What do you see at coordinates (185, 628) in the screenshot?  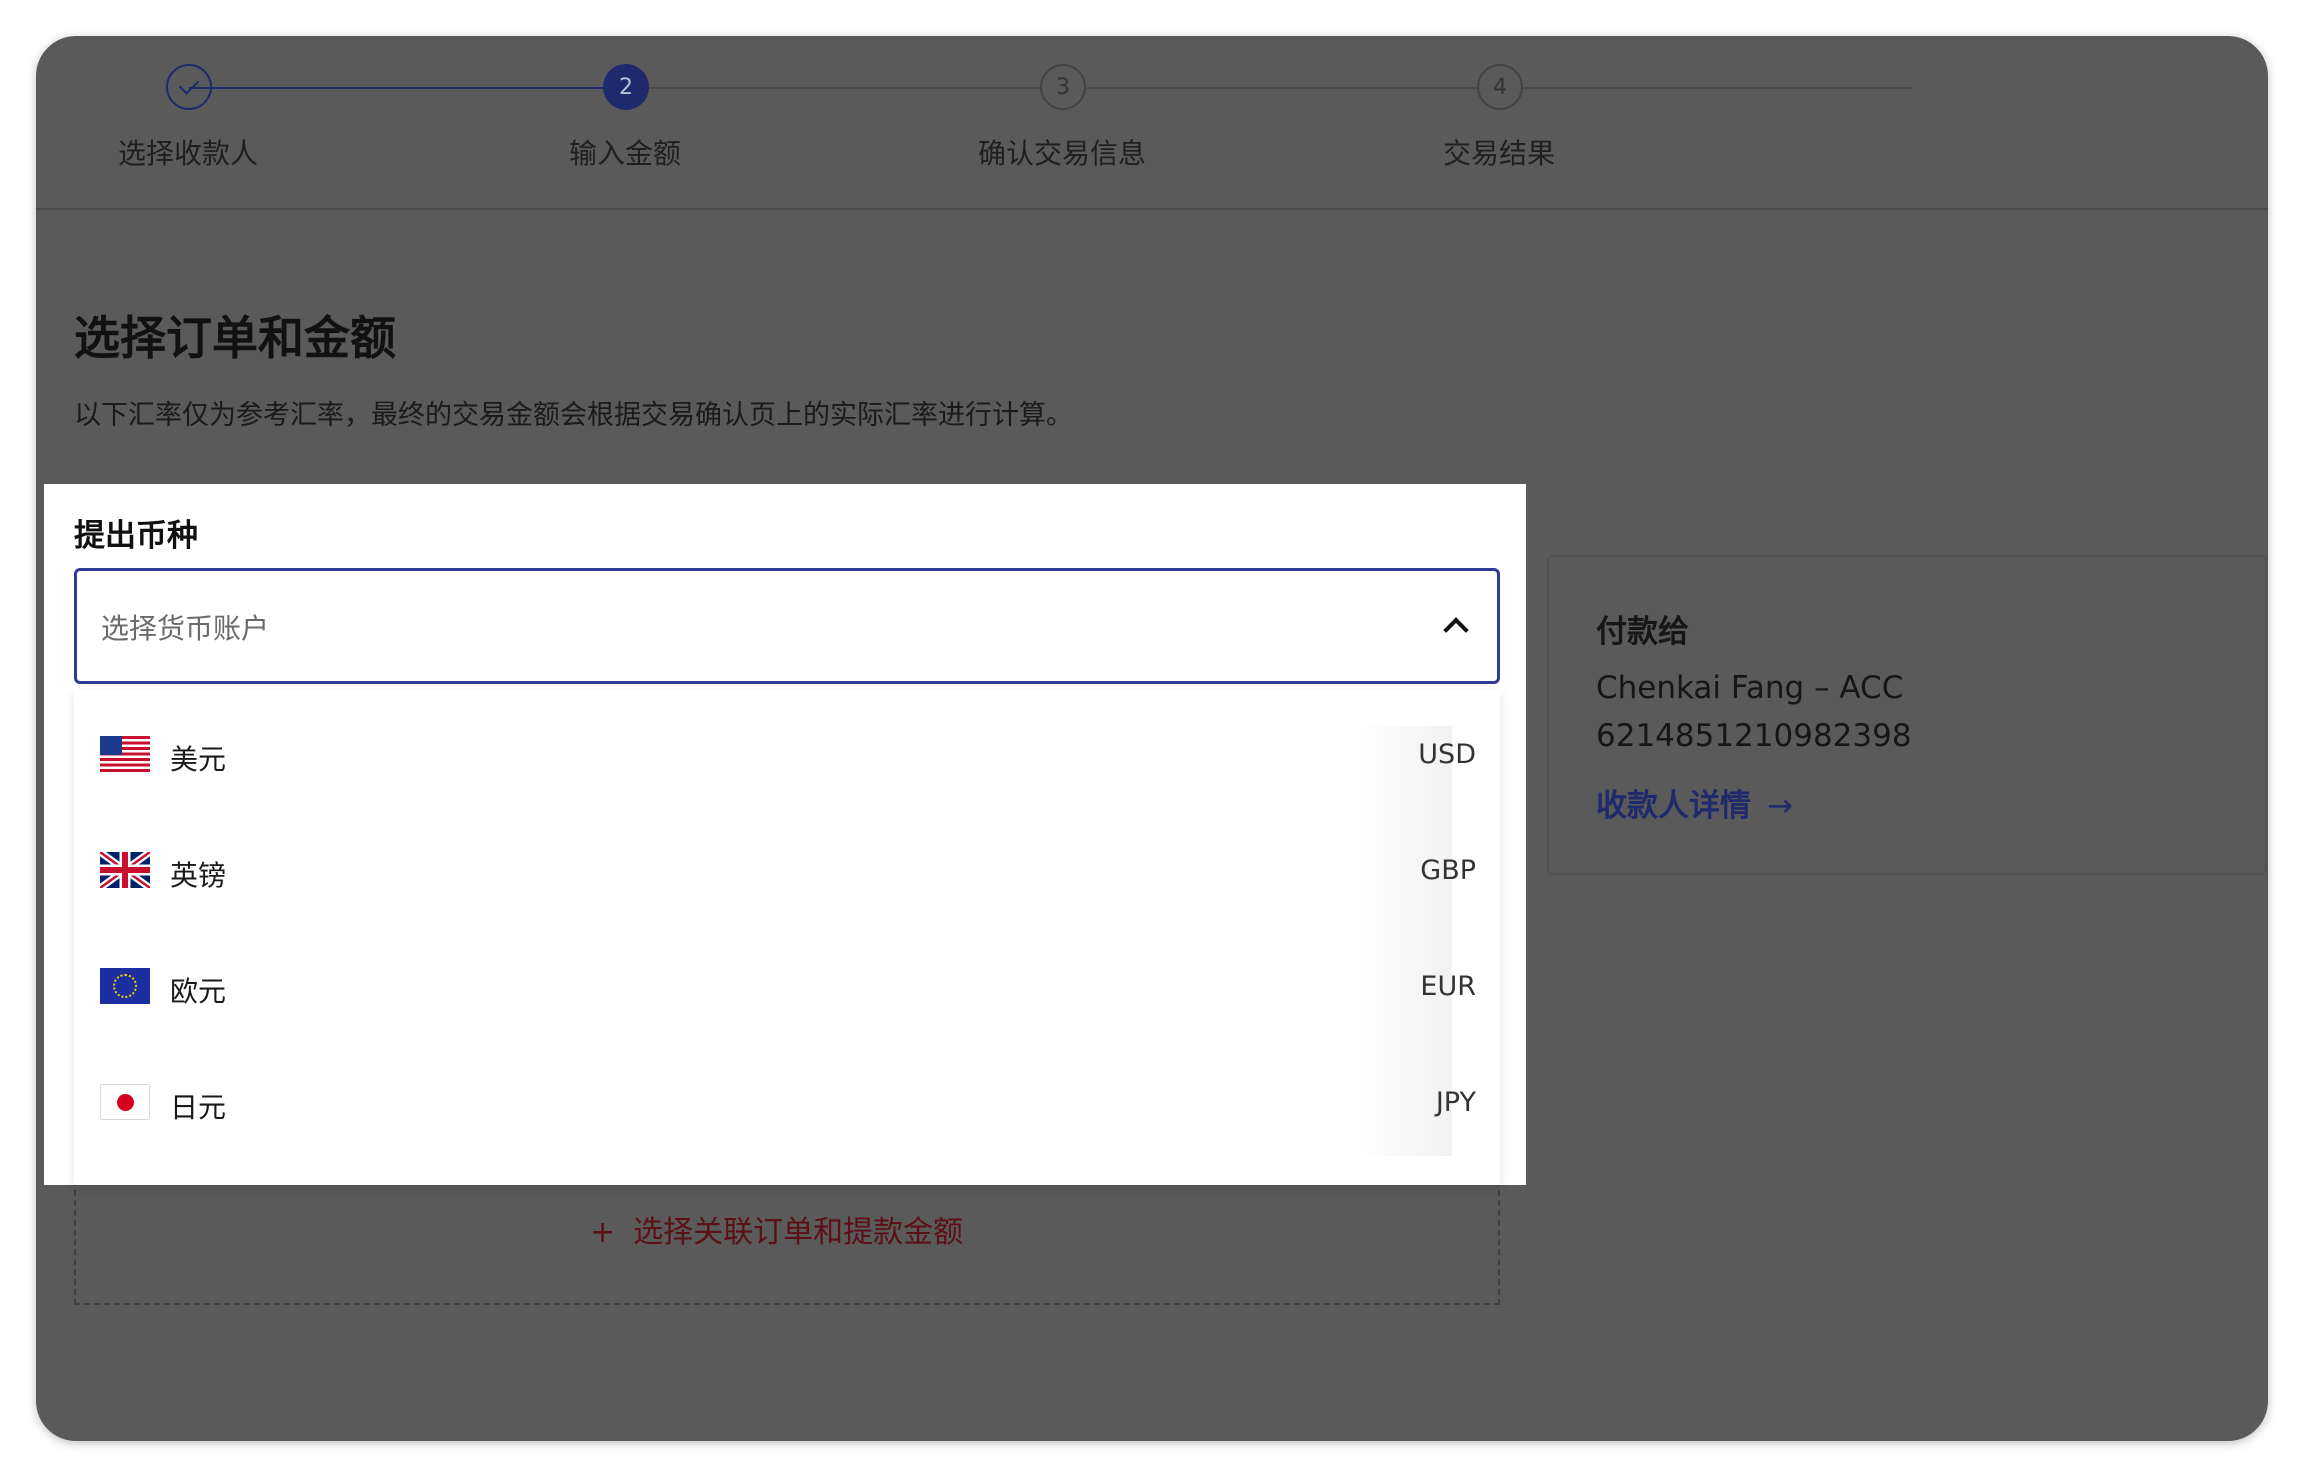 I see `currency-select-placeholder: 选择货币账户` at bounding box center [185, 628].